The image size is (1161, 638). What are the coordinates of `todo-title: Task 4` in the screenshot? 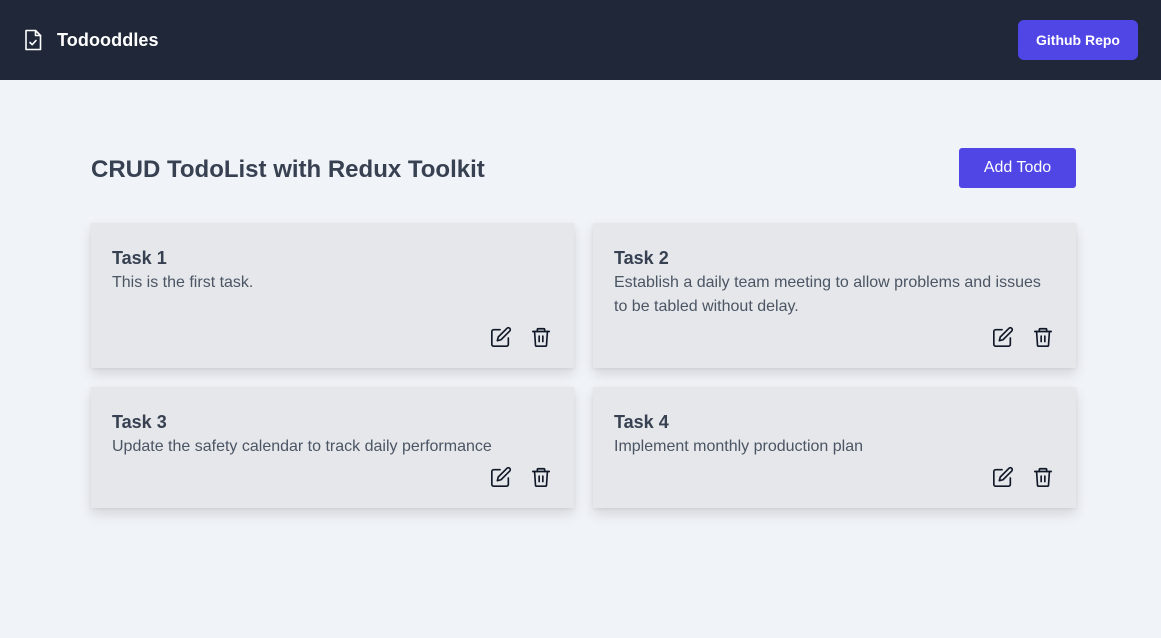 It's located at (641, 422).